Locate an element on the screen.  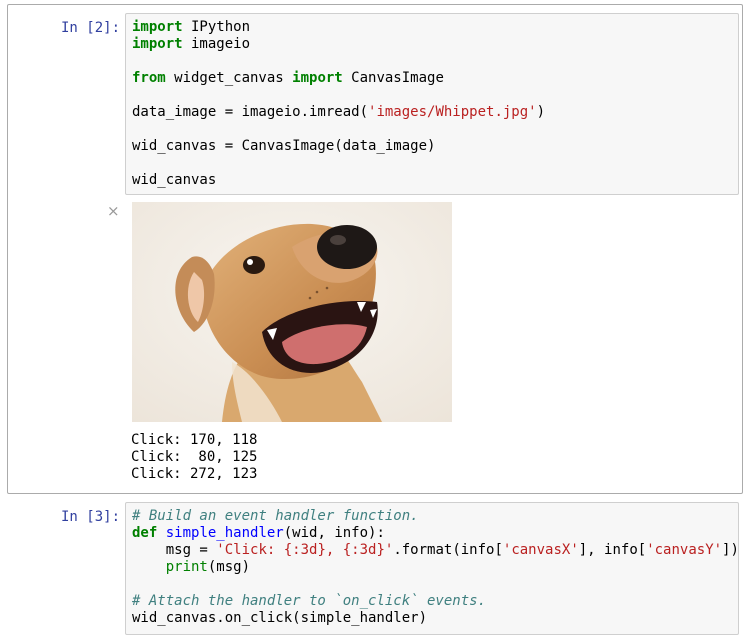
input-prompt-3: In [3]: is located at coordinates (91, 517).